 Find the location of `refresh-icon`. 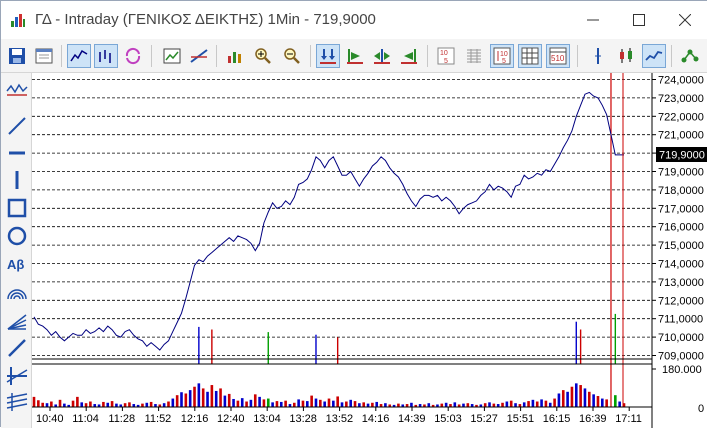

refresh-icon is located at coordinates (133, 56).